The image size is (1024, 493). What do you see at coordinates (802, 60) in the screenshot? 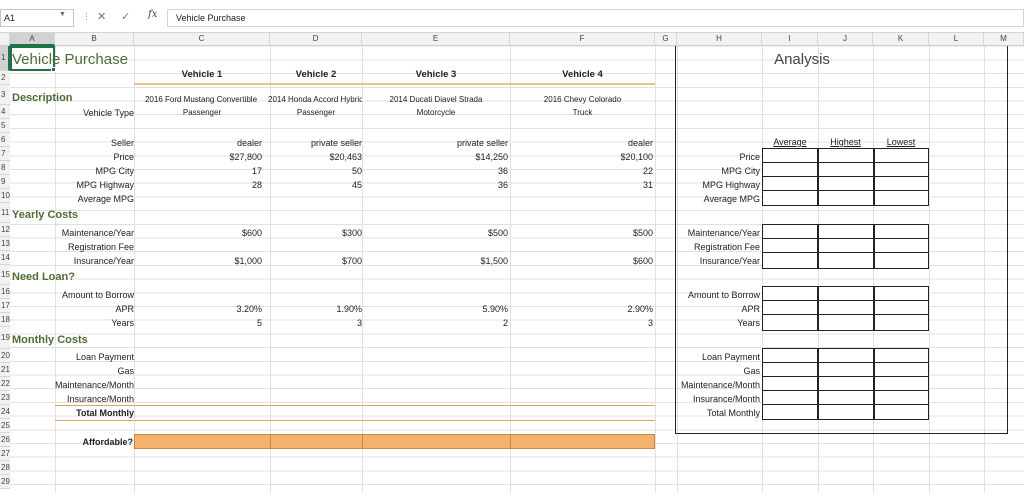
I see `analysis-title: Analysis` at bounding box center [802, 60].